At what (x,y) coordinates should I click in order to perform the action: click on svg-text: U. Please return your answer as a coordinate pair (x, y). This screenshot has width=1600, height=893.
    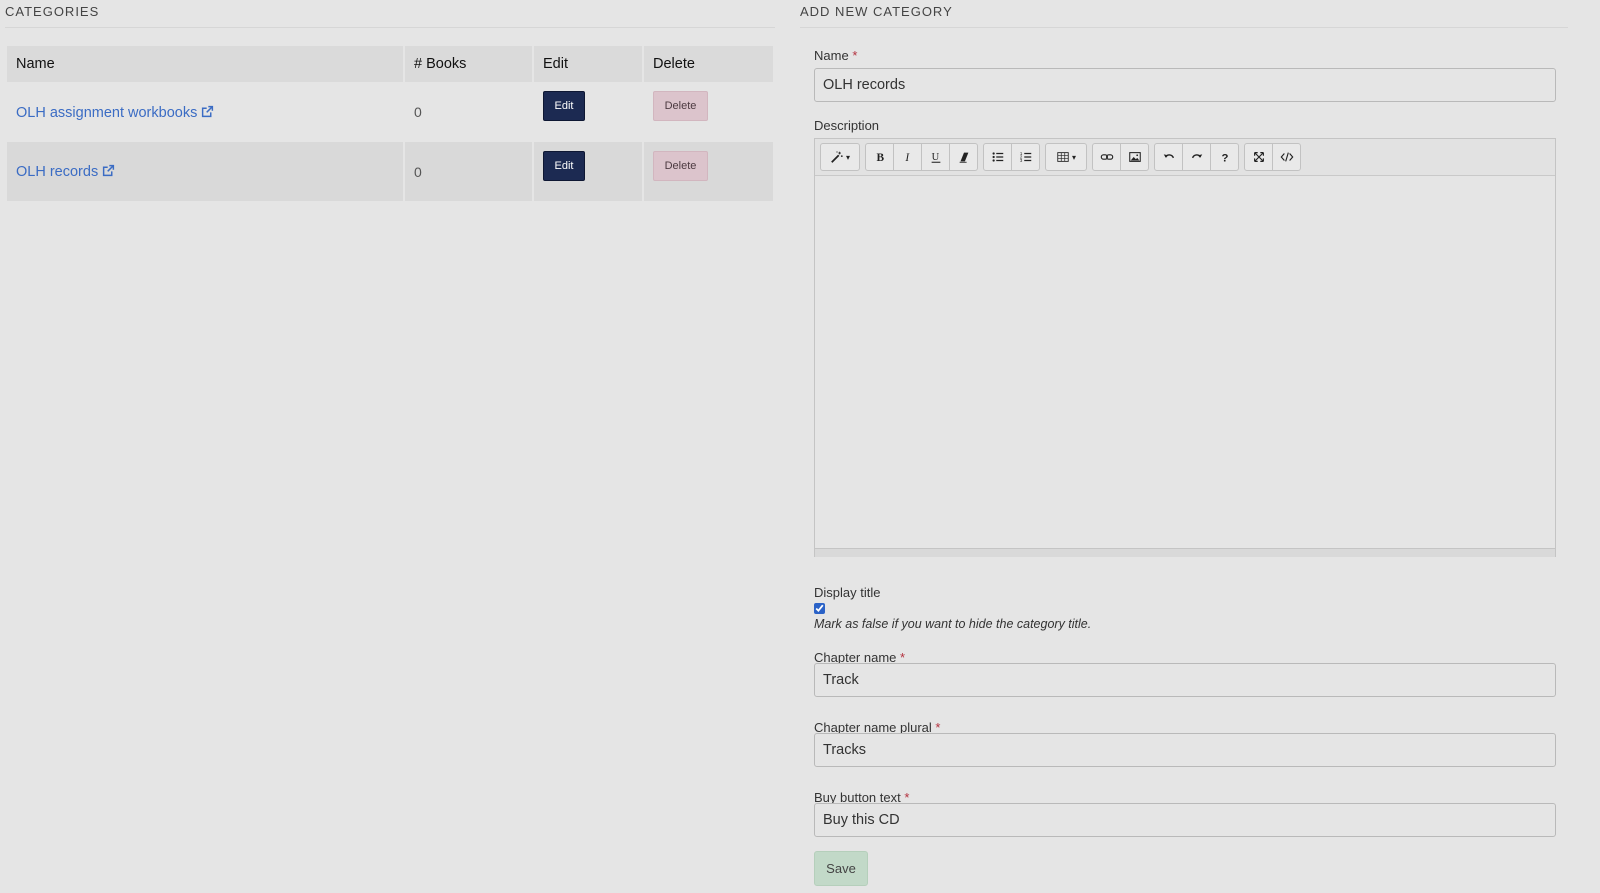
    Looking at the image, I should click on (935, 157).